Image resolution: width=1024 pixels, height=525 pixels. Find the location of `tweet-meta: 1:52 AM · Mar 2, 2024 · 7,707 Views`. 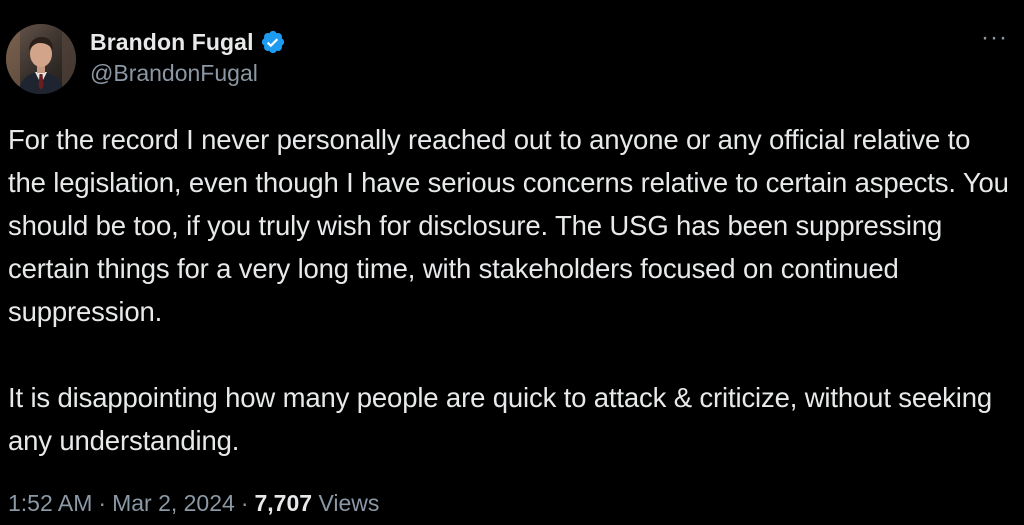

tweet-meta: 1:52 AM · Mar 2, 2024 · 7,707 Views is located at coordinates (193, 503).